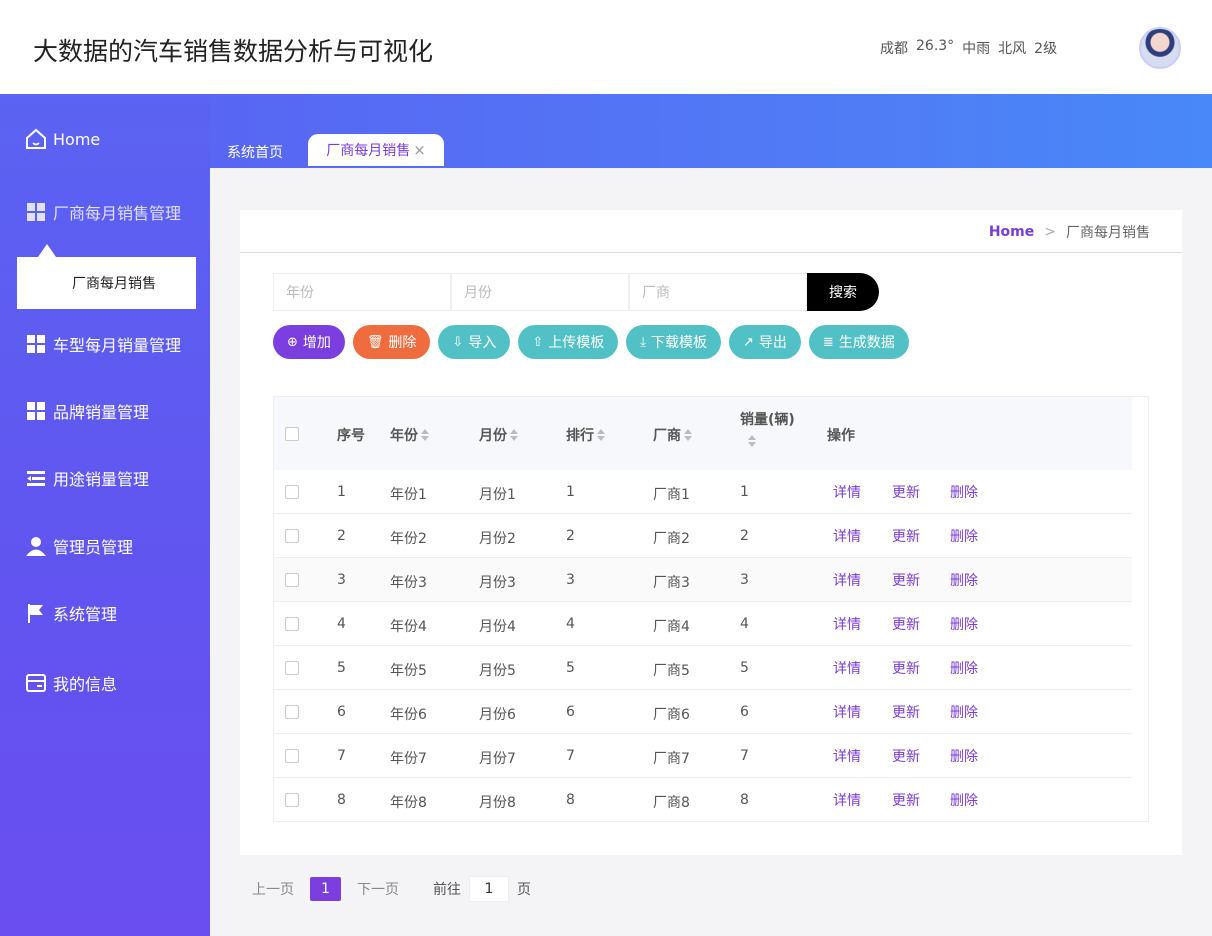 The image size is (1212, 936). I want to click on sidebar-item-brand-sales: 品牌销量管理, so click(87, 411).